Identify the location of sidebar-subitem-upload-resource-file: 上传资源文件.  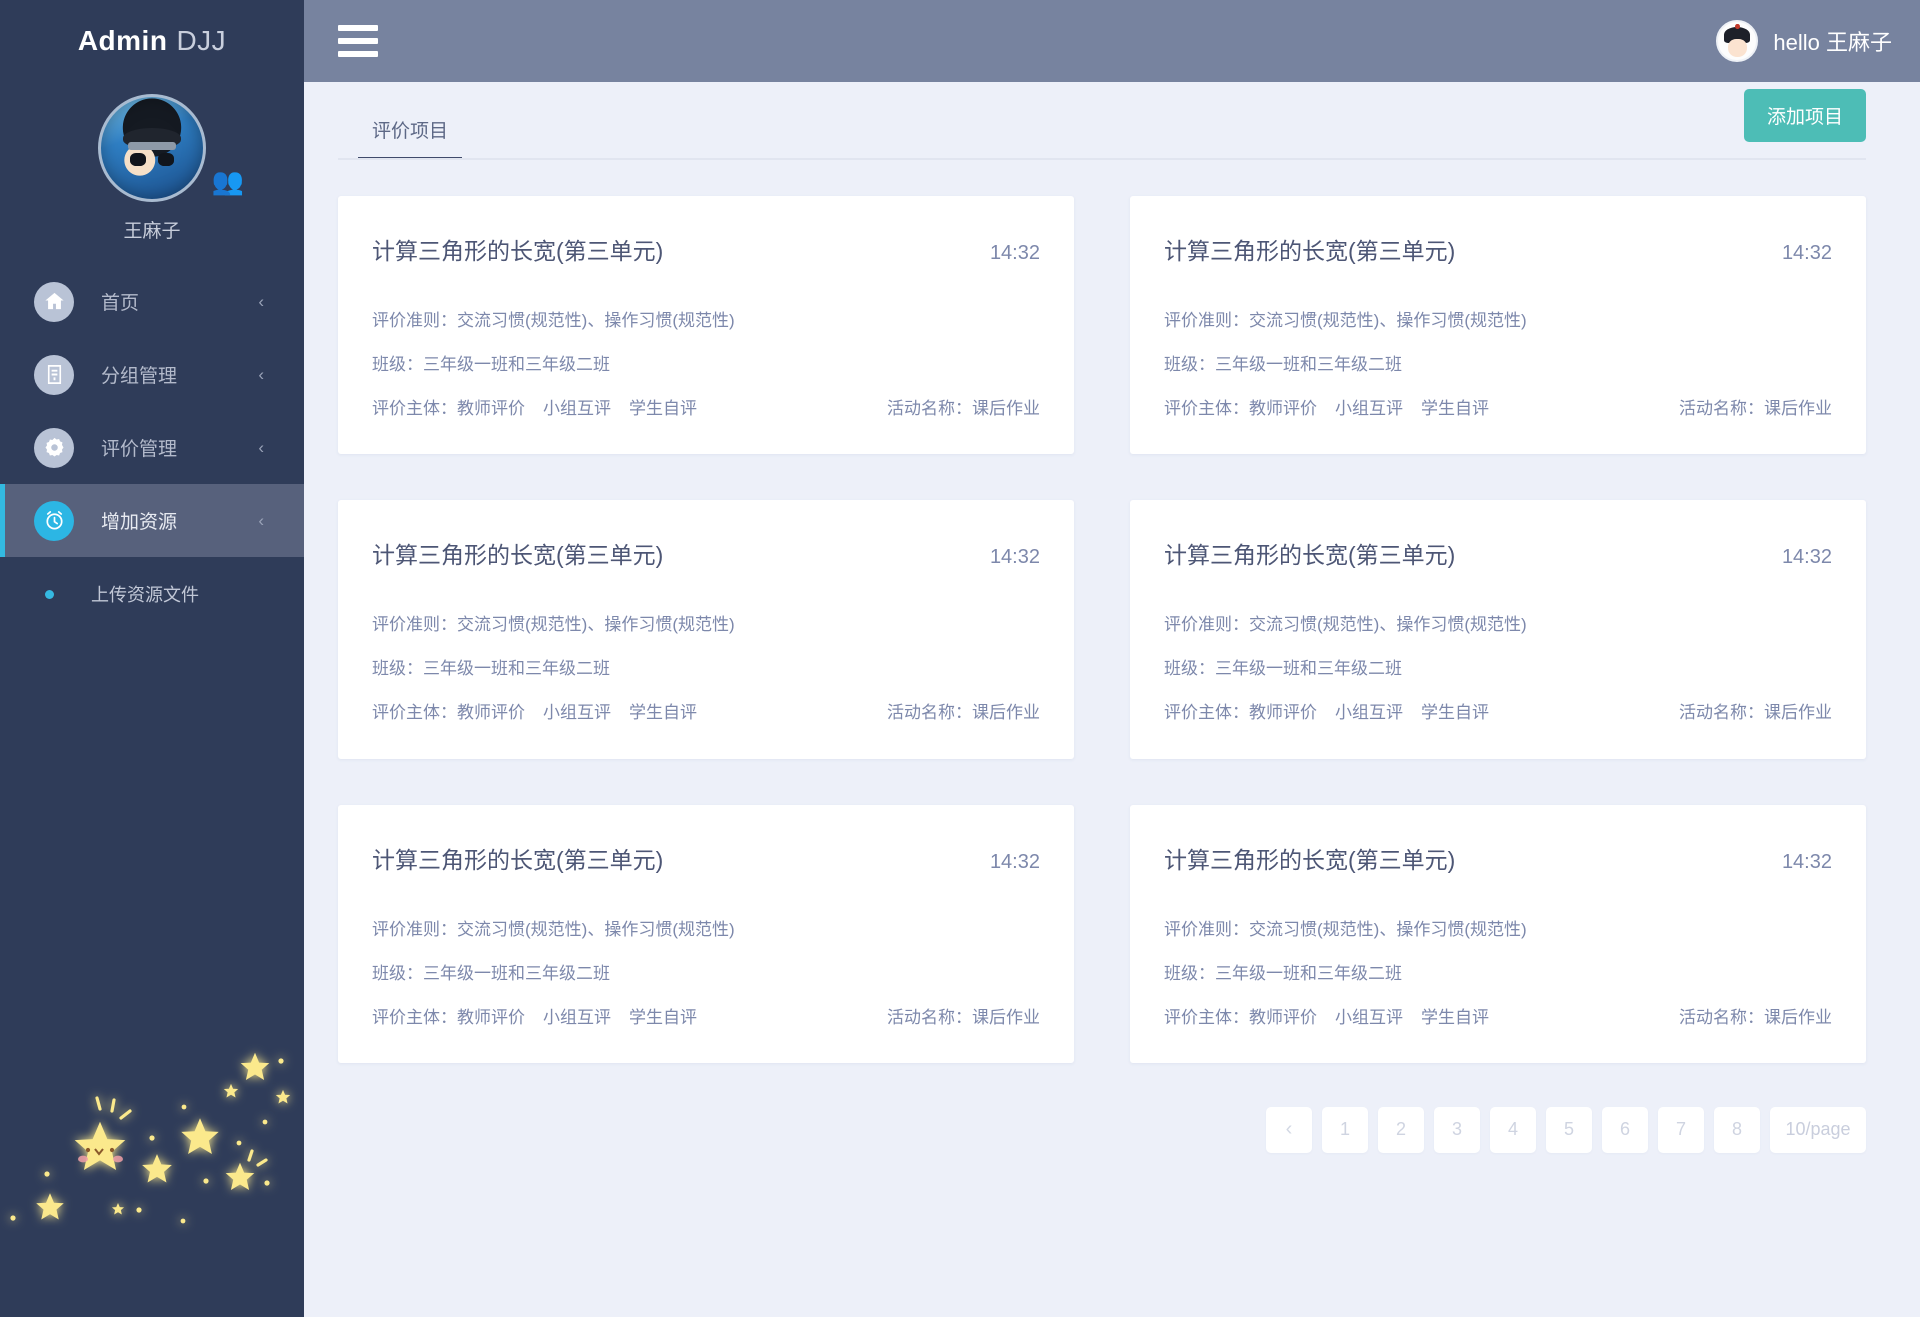
(152, 594).